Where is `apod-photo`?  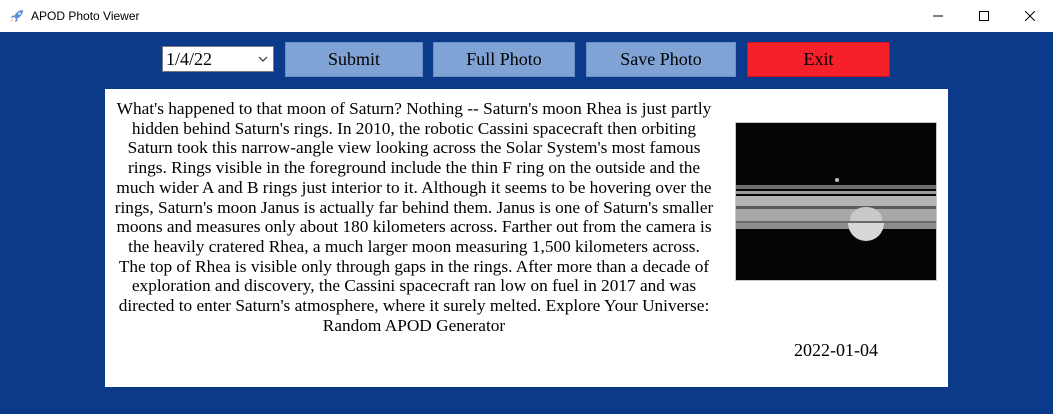 apod-photo is located at coordinates (836, 201).